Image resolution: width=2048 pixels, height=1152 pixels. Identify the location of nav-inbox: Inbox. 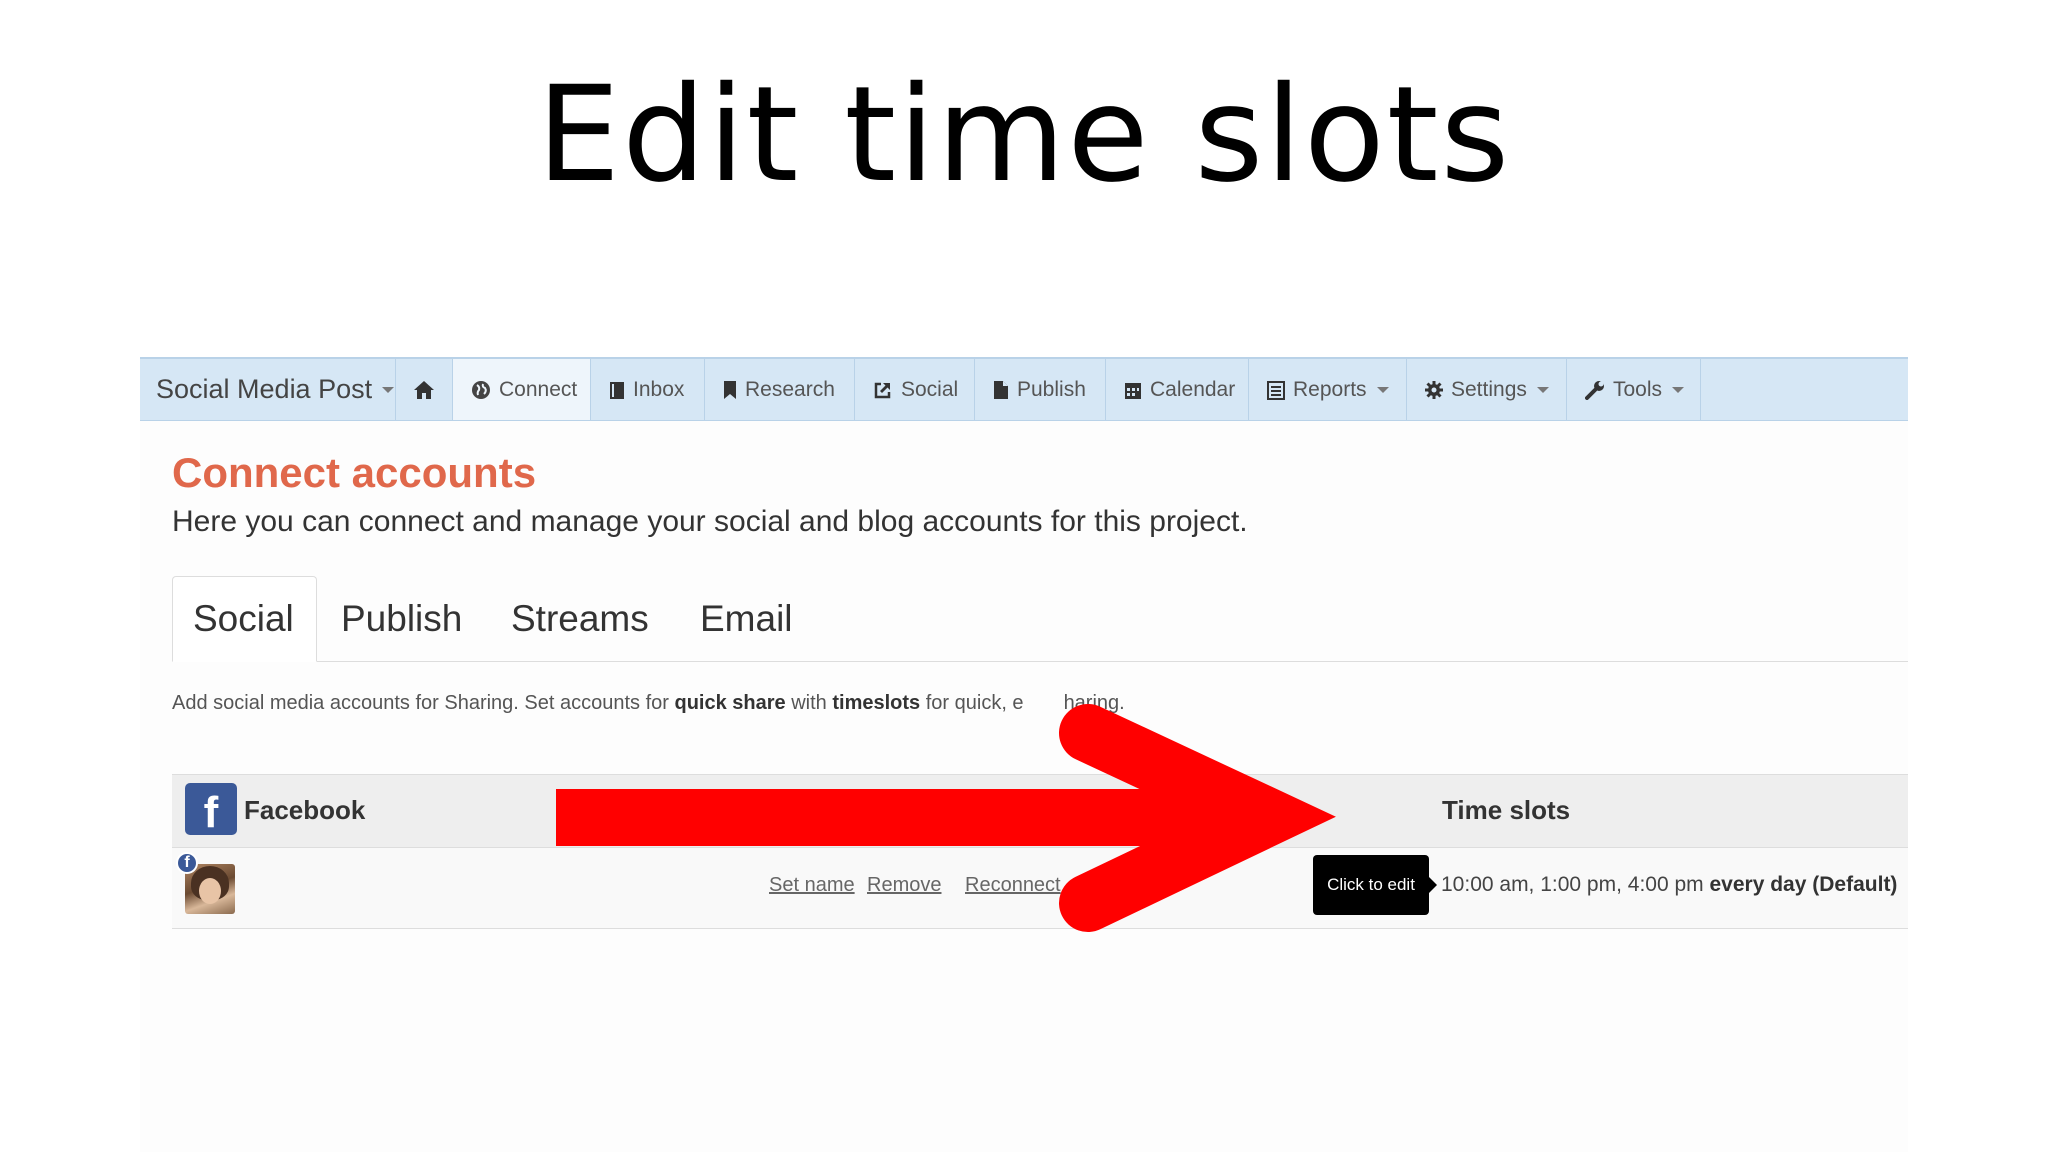
(648, 389).